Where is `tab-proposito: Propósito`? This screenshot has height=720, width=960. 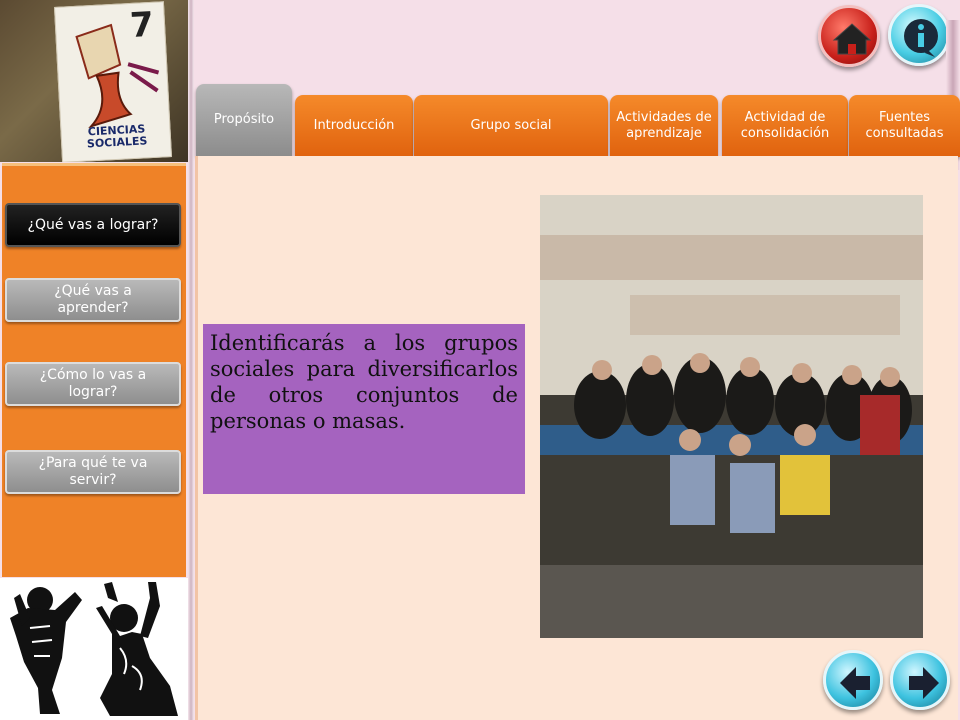 tab-proposito: Propósito is located at coordinates (244, 120).